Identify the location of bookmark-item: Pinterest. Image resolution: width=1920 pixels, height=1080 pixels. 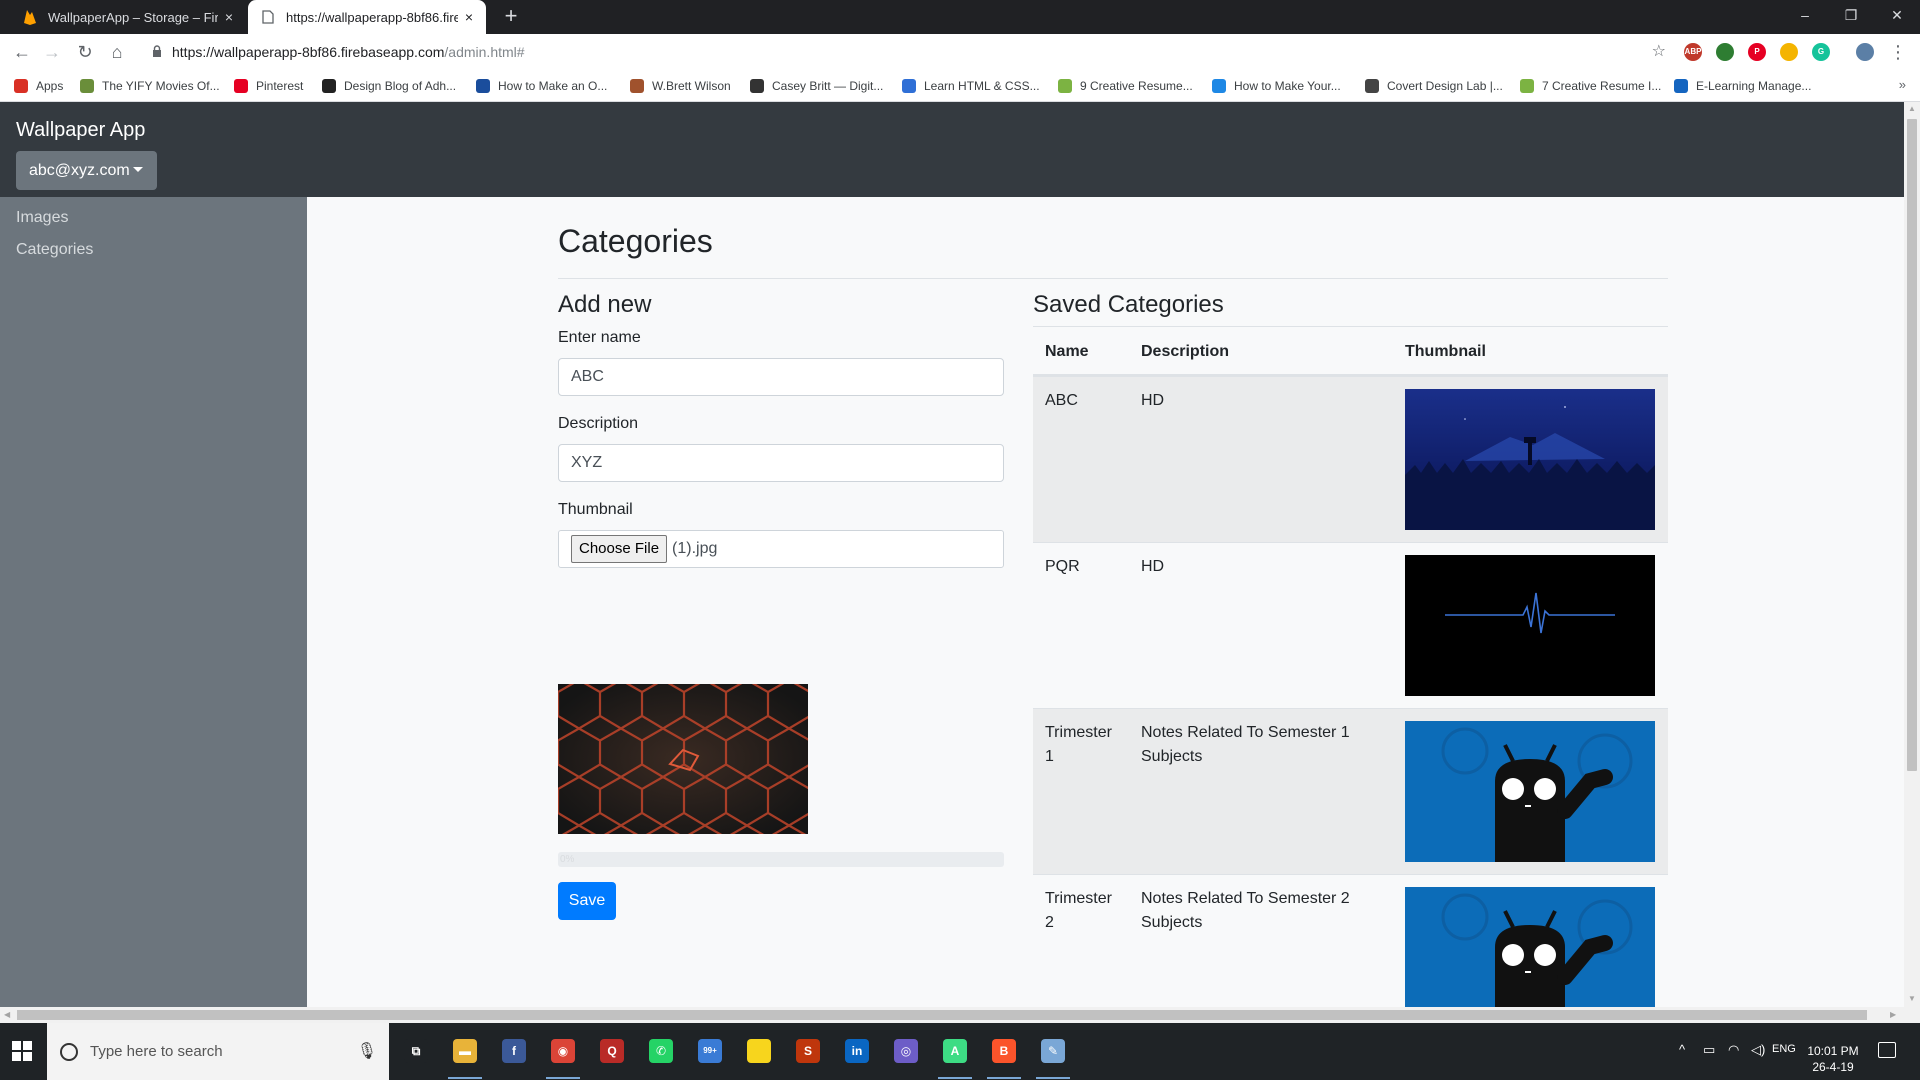
(268, 86).